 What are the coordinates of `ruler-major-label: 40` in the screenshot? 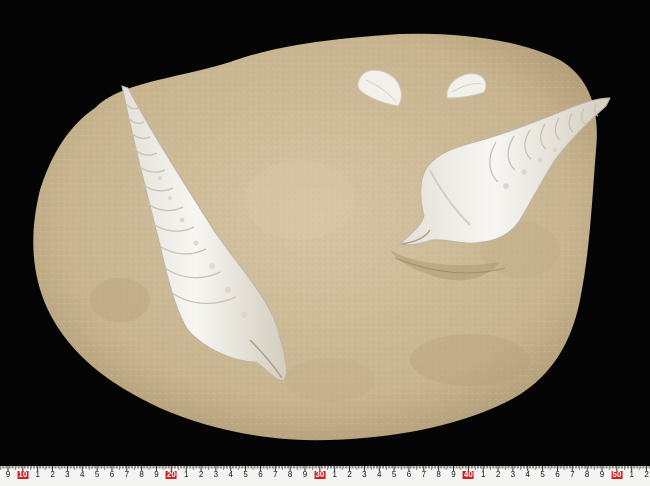 It's located at (468, 474).